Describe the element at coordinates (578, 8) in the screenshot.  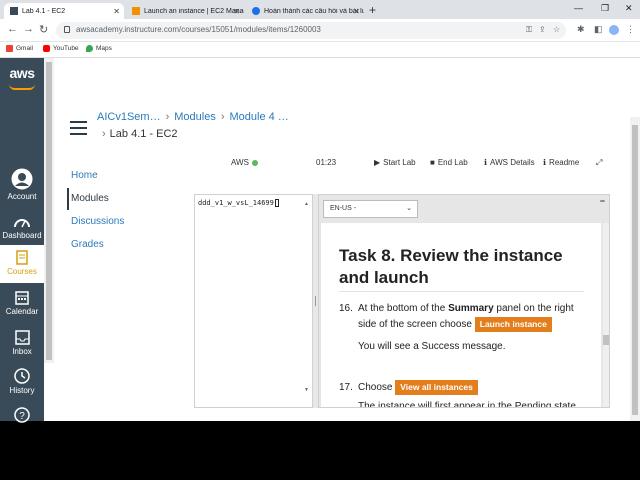
I see `minimize-icon: —` at that location.